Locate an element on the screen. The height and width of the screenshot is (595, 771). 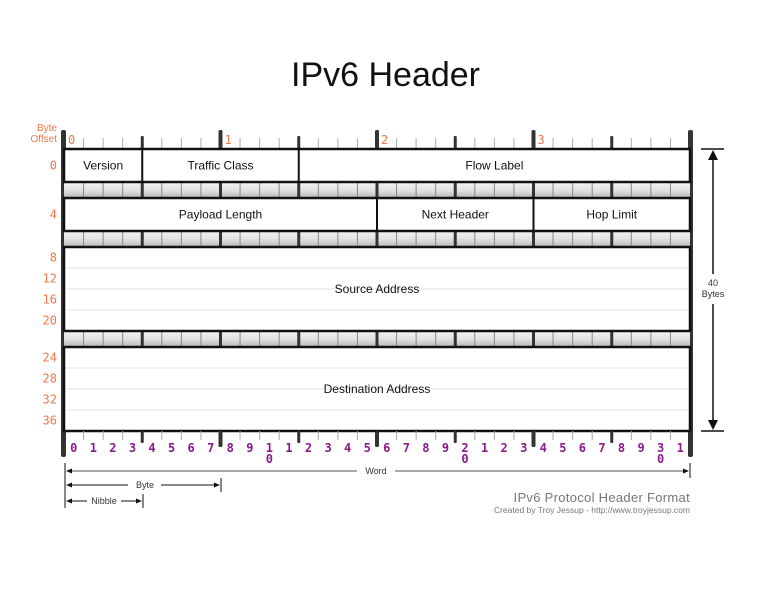
field-version: Version is located at coordinates (103, 166).